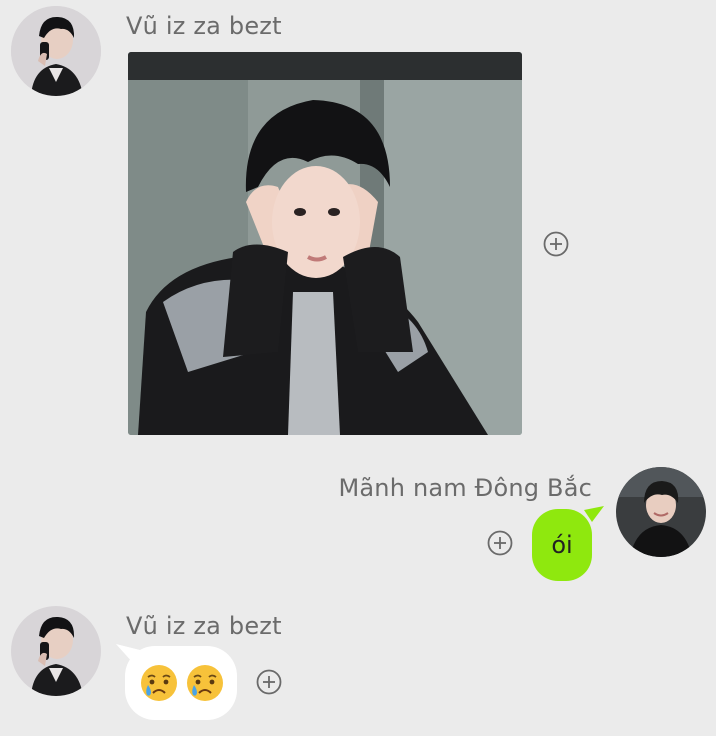 This screenshot has width=716, height=736. What do you see at coordinates (594, 514) in the screenshot?
I see `bubble-tail` at bounding box center [594, 514].